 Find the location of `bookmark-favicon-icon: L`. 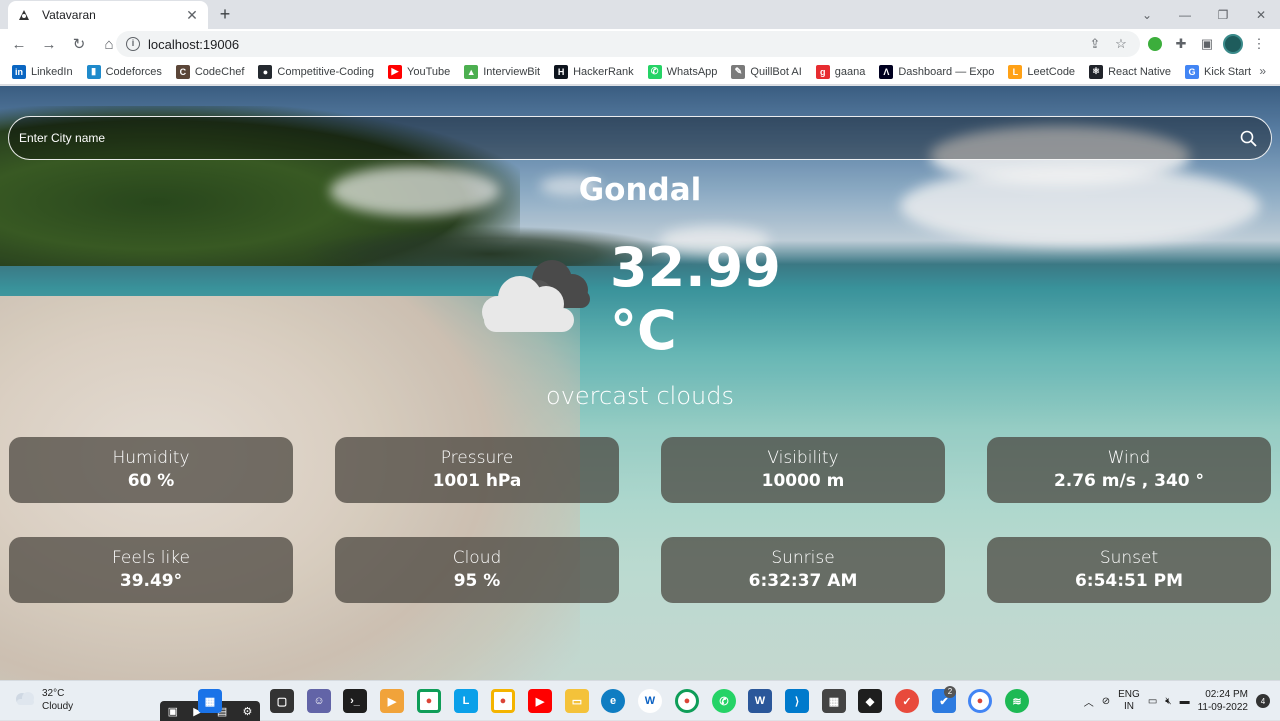

bookmark-favicon-icon: L is located at coordinates (1015, 71).